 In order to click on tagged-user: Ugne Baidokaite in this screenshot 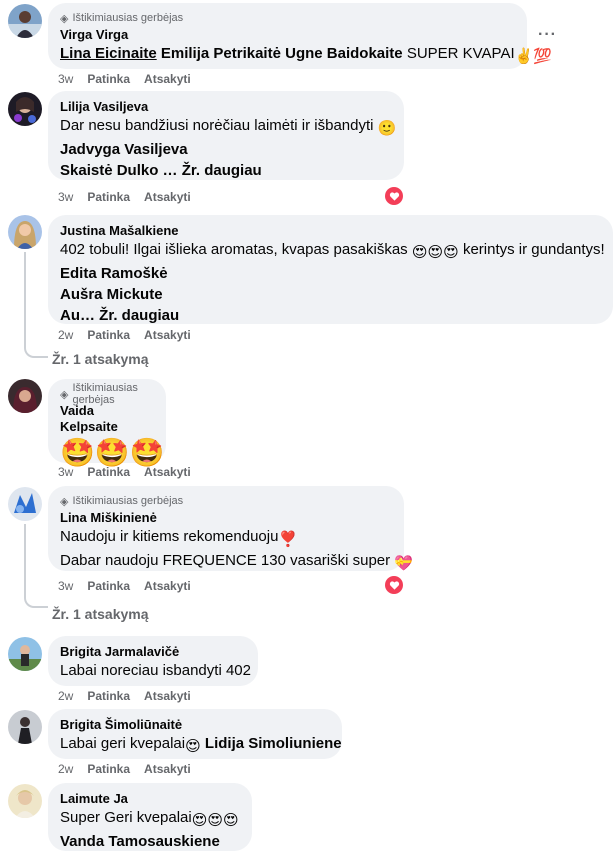, I will do `click(344, 53)`.